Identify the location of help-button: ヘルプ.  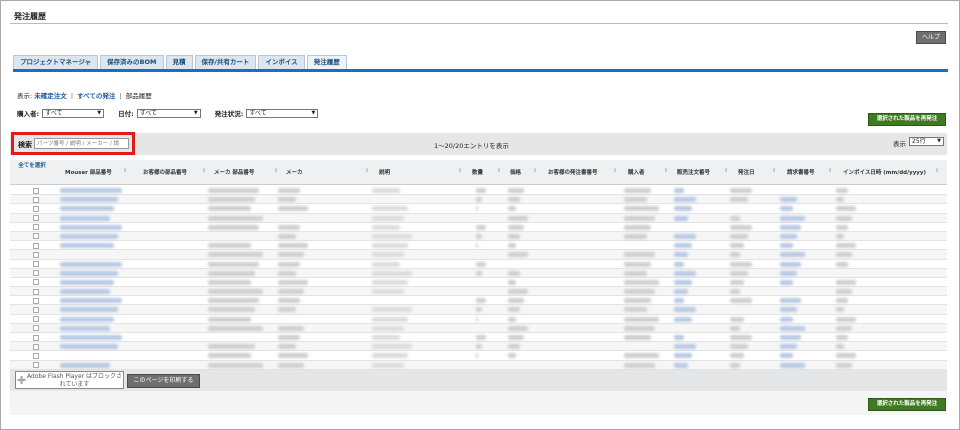
(931, 37).